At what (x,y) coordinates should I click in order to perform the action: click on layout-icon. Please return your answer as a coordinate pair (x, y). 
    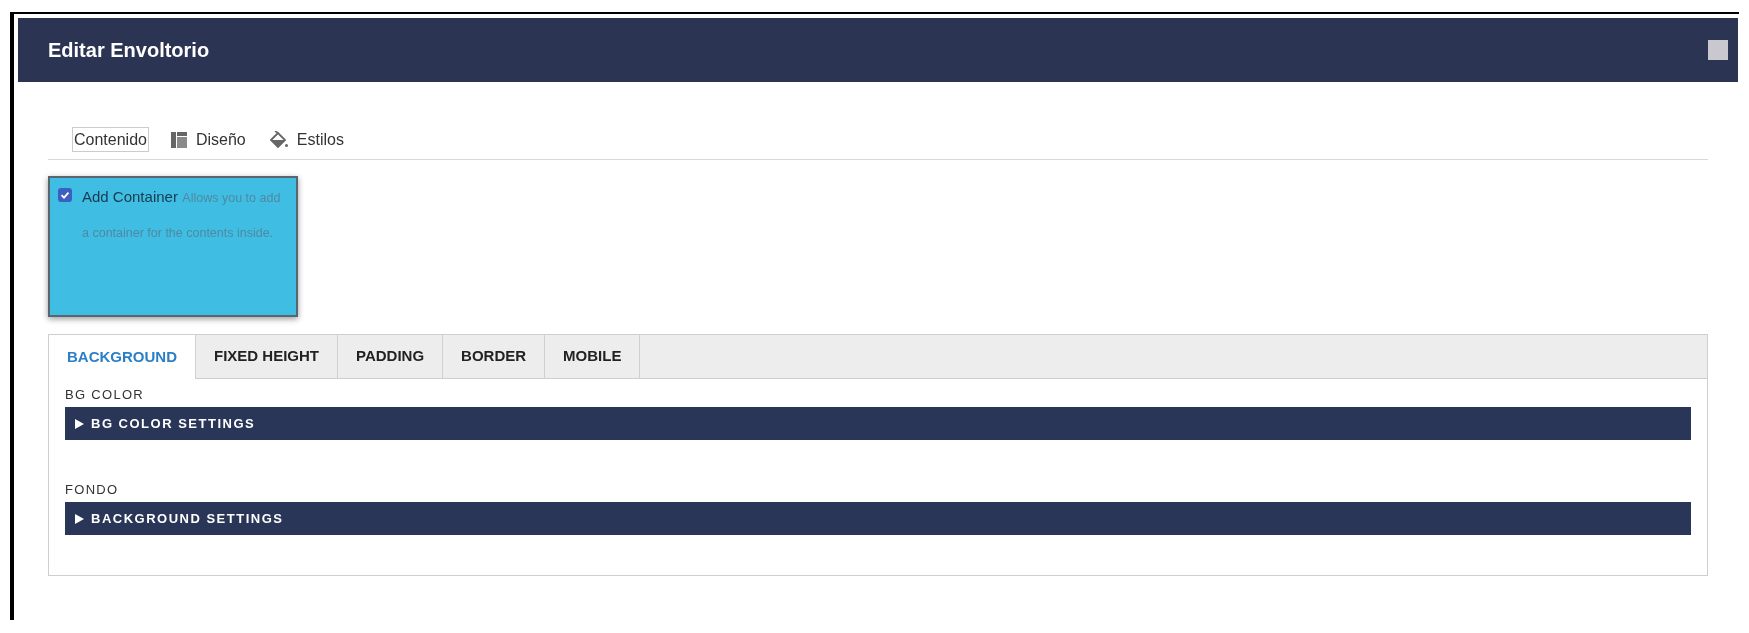
    Looking at the image, I should click on (178, 139).